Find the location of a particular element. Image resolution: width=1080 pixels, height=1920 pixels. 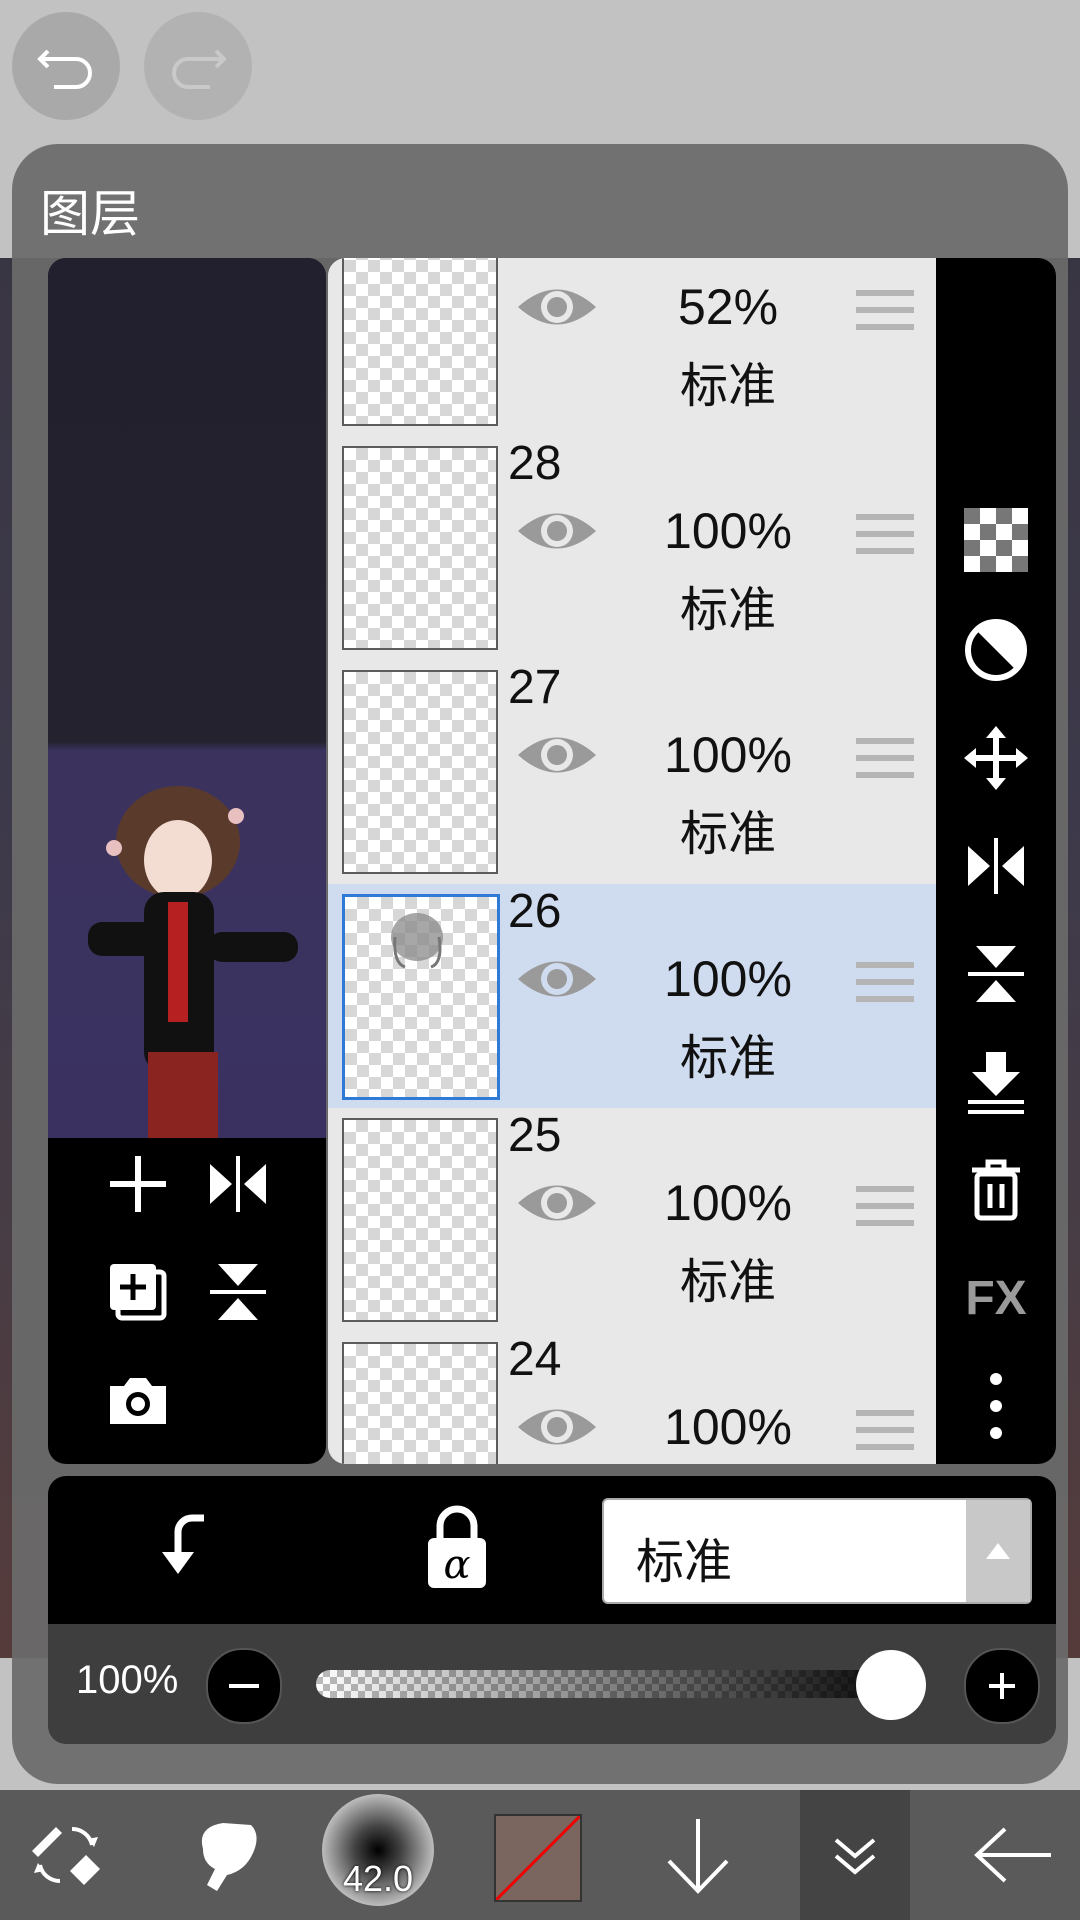

opacity-decrease-button is located at coordinates (244, 1686).